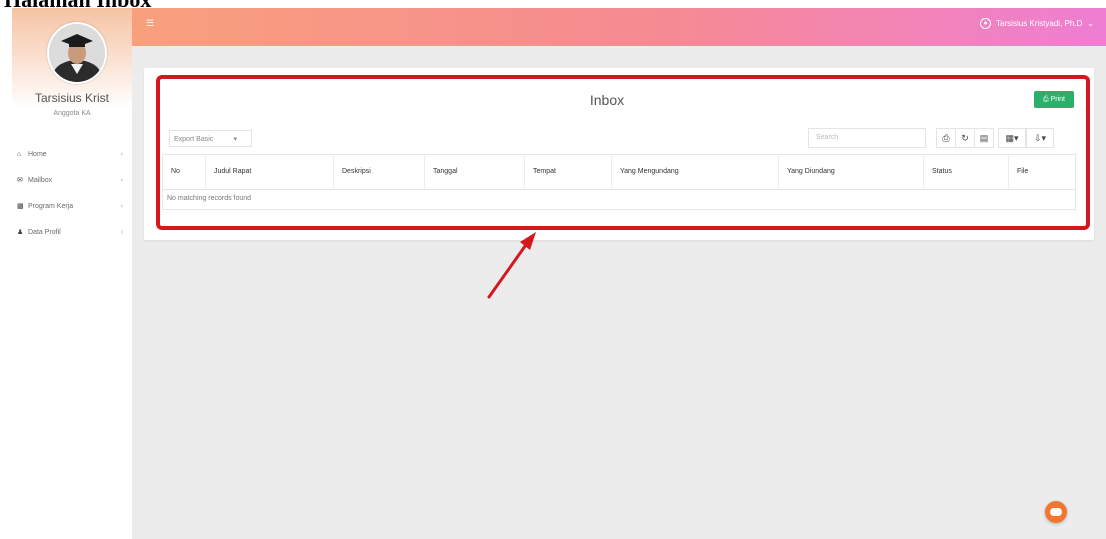  Describe the element at coordinates (71, 98) in the screenshot. I see `sidebar-user-name: Tarsisius Krist` at that location.